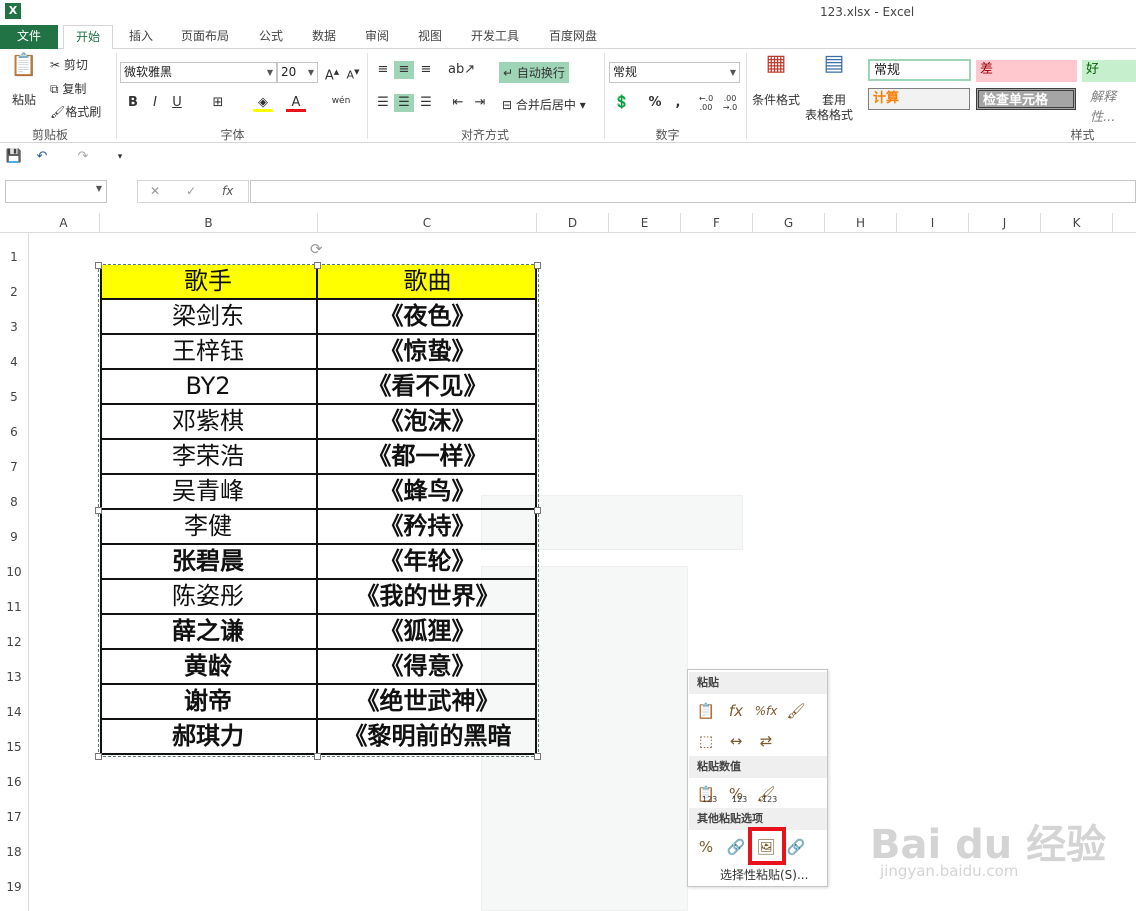 The width and height of the screenshot is (1136, 911). Describe the element at coordinates (622, 103) in the screenshot. I see `currency-icon: 💲` at that location.